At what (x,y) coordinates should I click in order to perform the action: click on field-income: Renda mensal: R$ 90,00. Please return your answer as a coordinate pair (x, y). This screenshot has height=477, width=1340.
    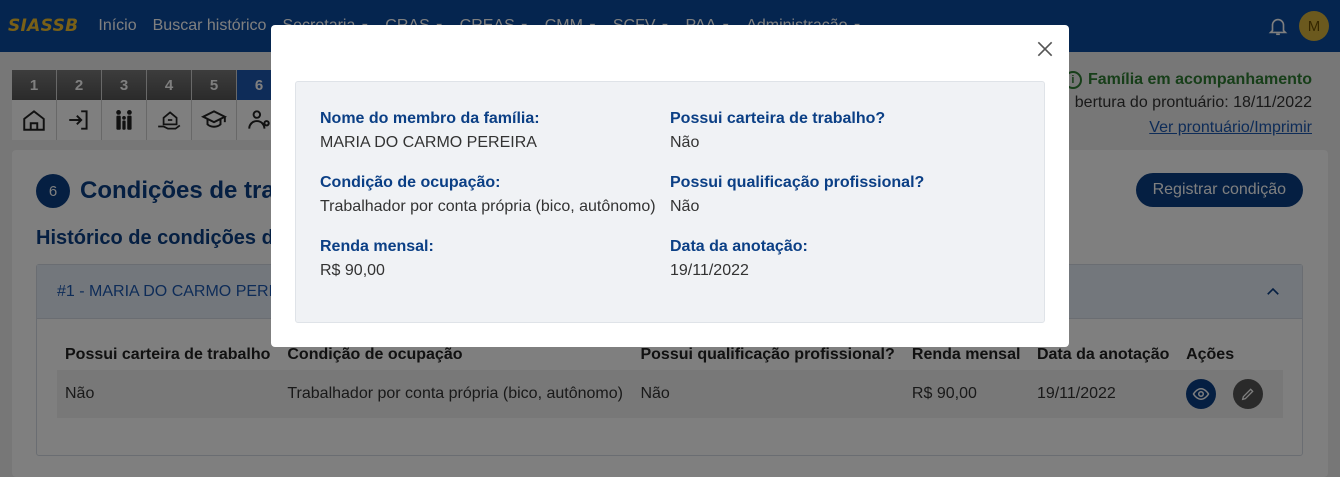
    Looking at the image, I should click on (377, 259).